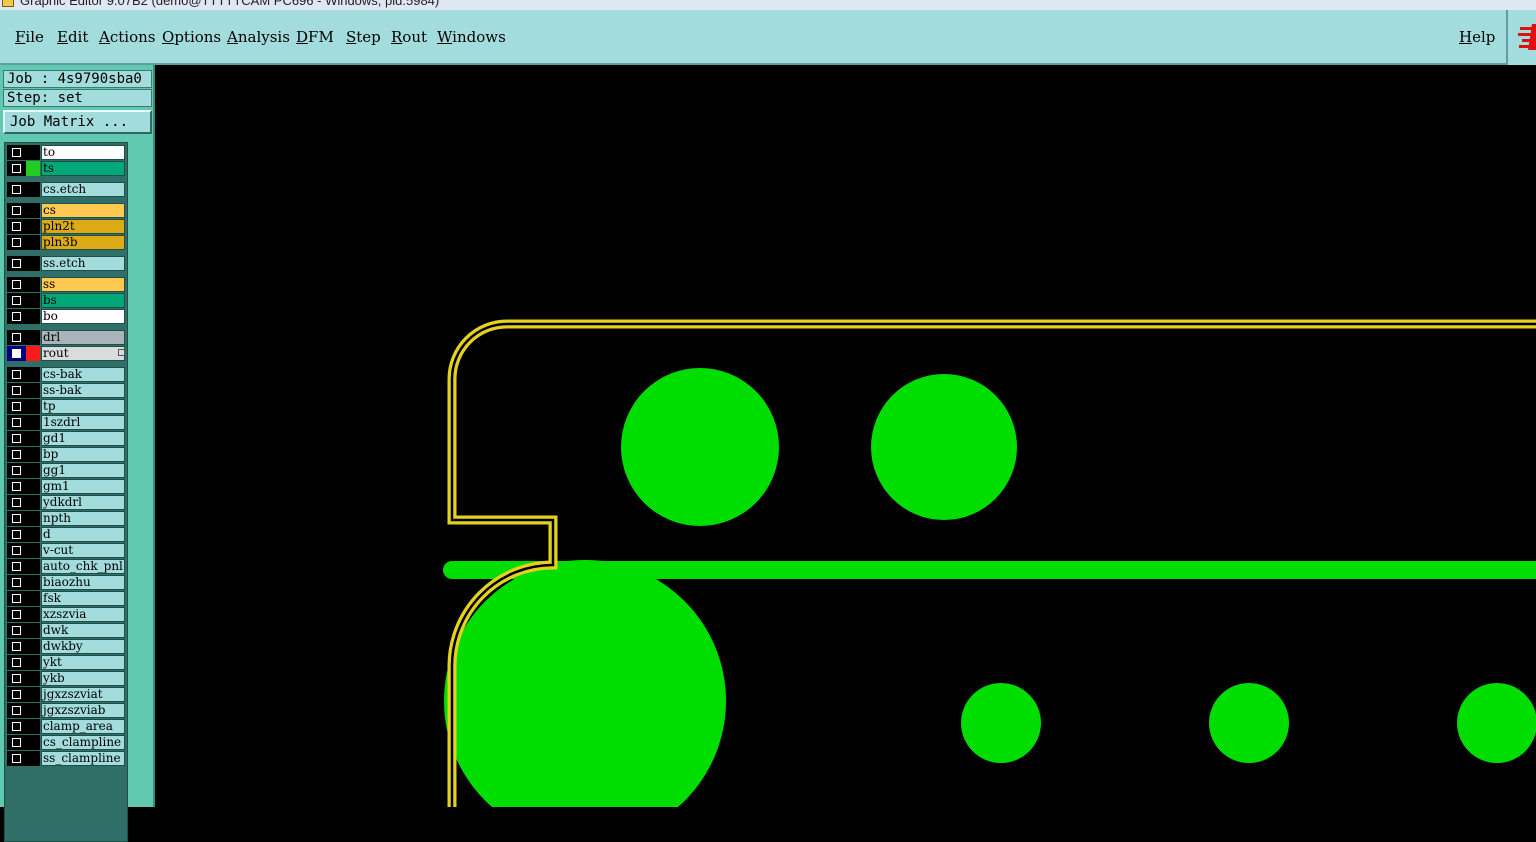  What do you see at coordinates (66, 243) in the screenshot?
I see `layer-row: pln3b` at bounding box center [66, 243].